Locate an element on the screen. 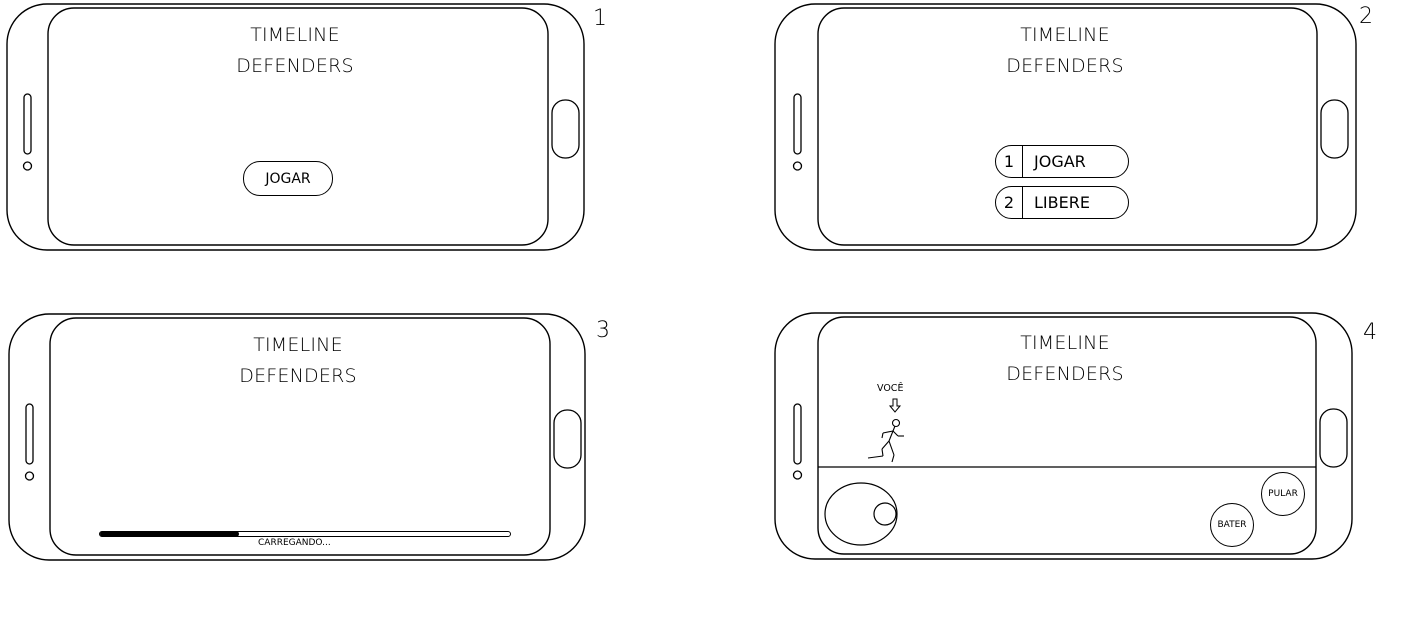 Image resolution: width=1416 pixels, height=640 pixels. menu-option-libere: 2 LIBERE is located at coordinates (1062, 202).